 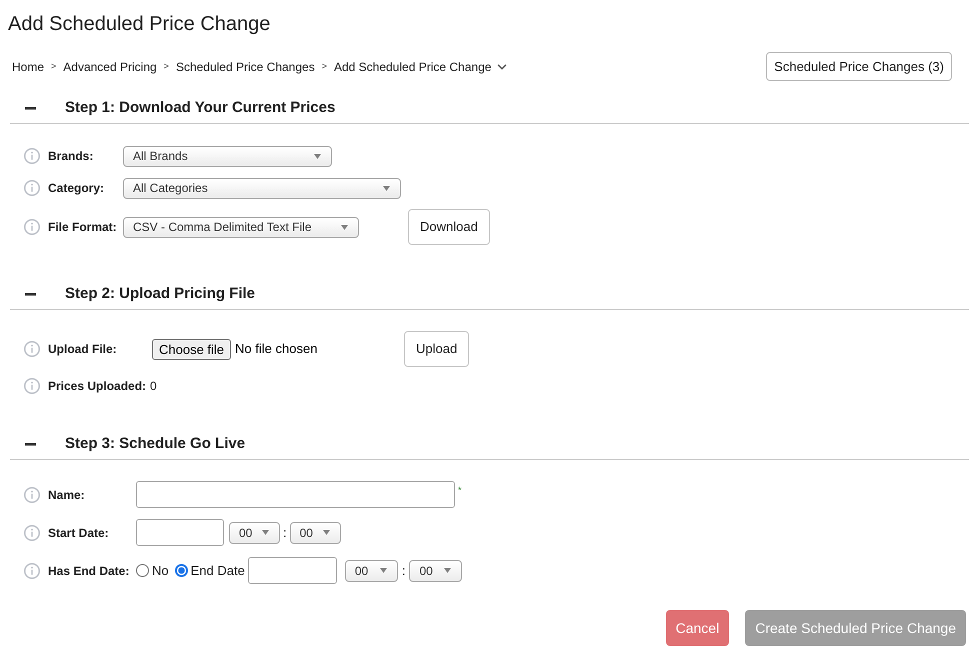 I want to click on field-label: Start Date:, so click(x=79, y=533).